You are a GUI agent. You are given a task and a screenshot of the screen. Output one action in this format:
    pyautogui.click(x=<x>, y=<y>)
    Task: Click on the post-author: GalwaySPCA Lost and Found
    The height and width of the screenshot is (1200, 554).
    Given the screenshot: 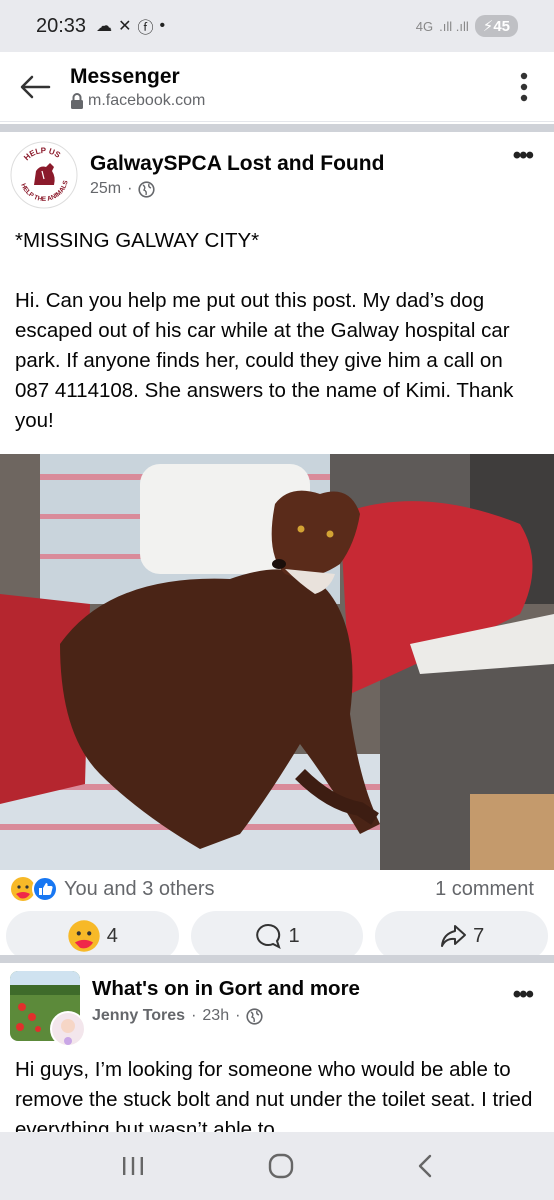 What is the action you would take?
    pyautogui.click(x=237, y=164)
    